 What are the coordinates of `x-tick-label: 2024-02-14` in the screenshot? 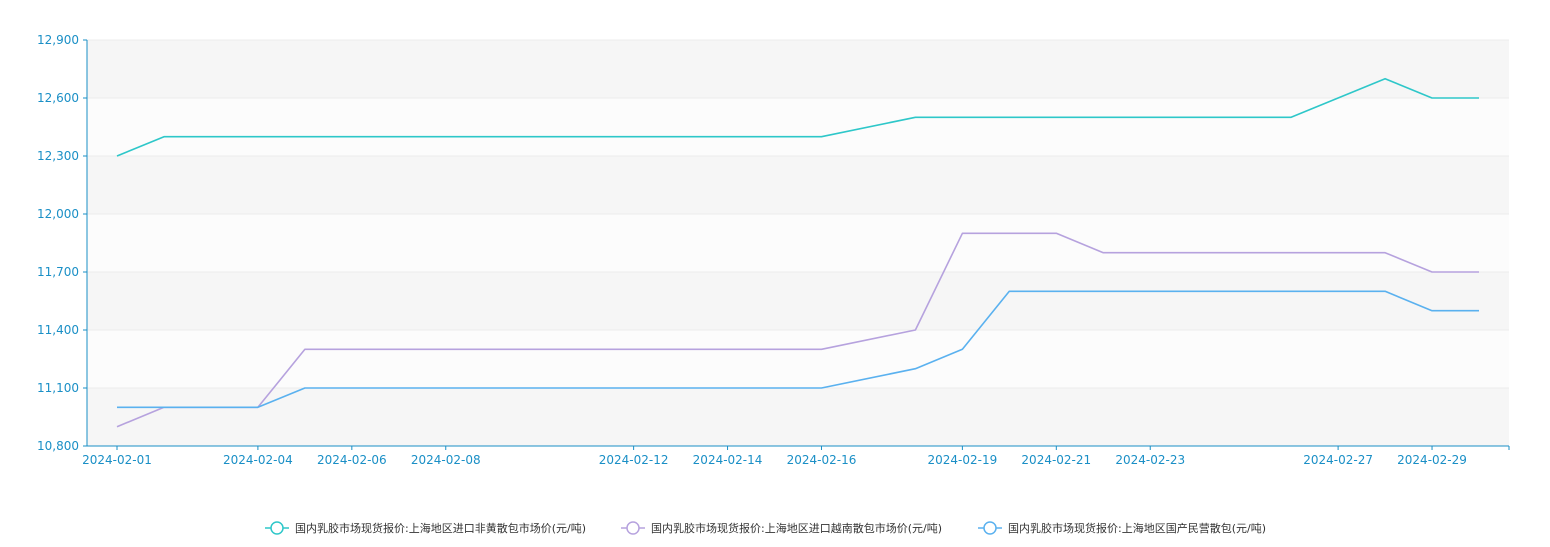 It's located at (728, 460).